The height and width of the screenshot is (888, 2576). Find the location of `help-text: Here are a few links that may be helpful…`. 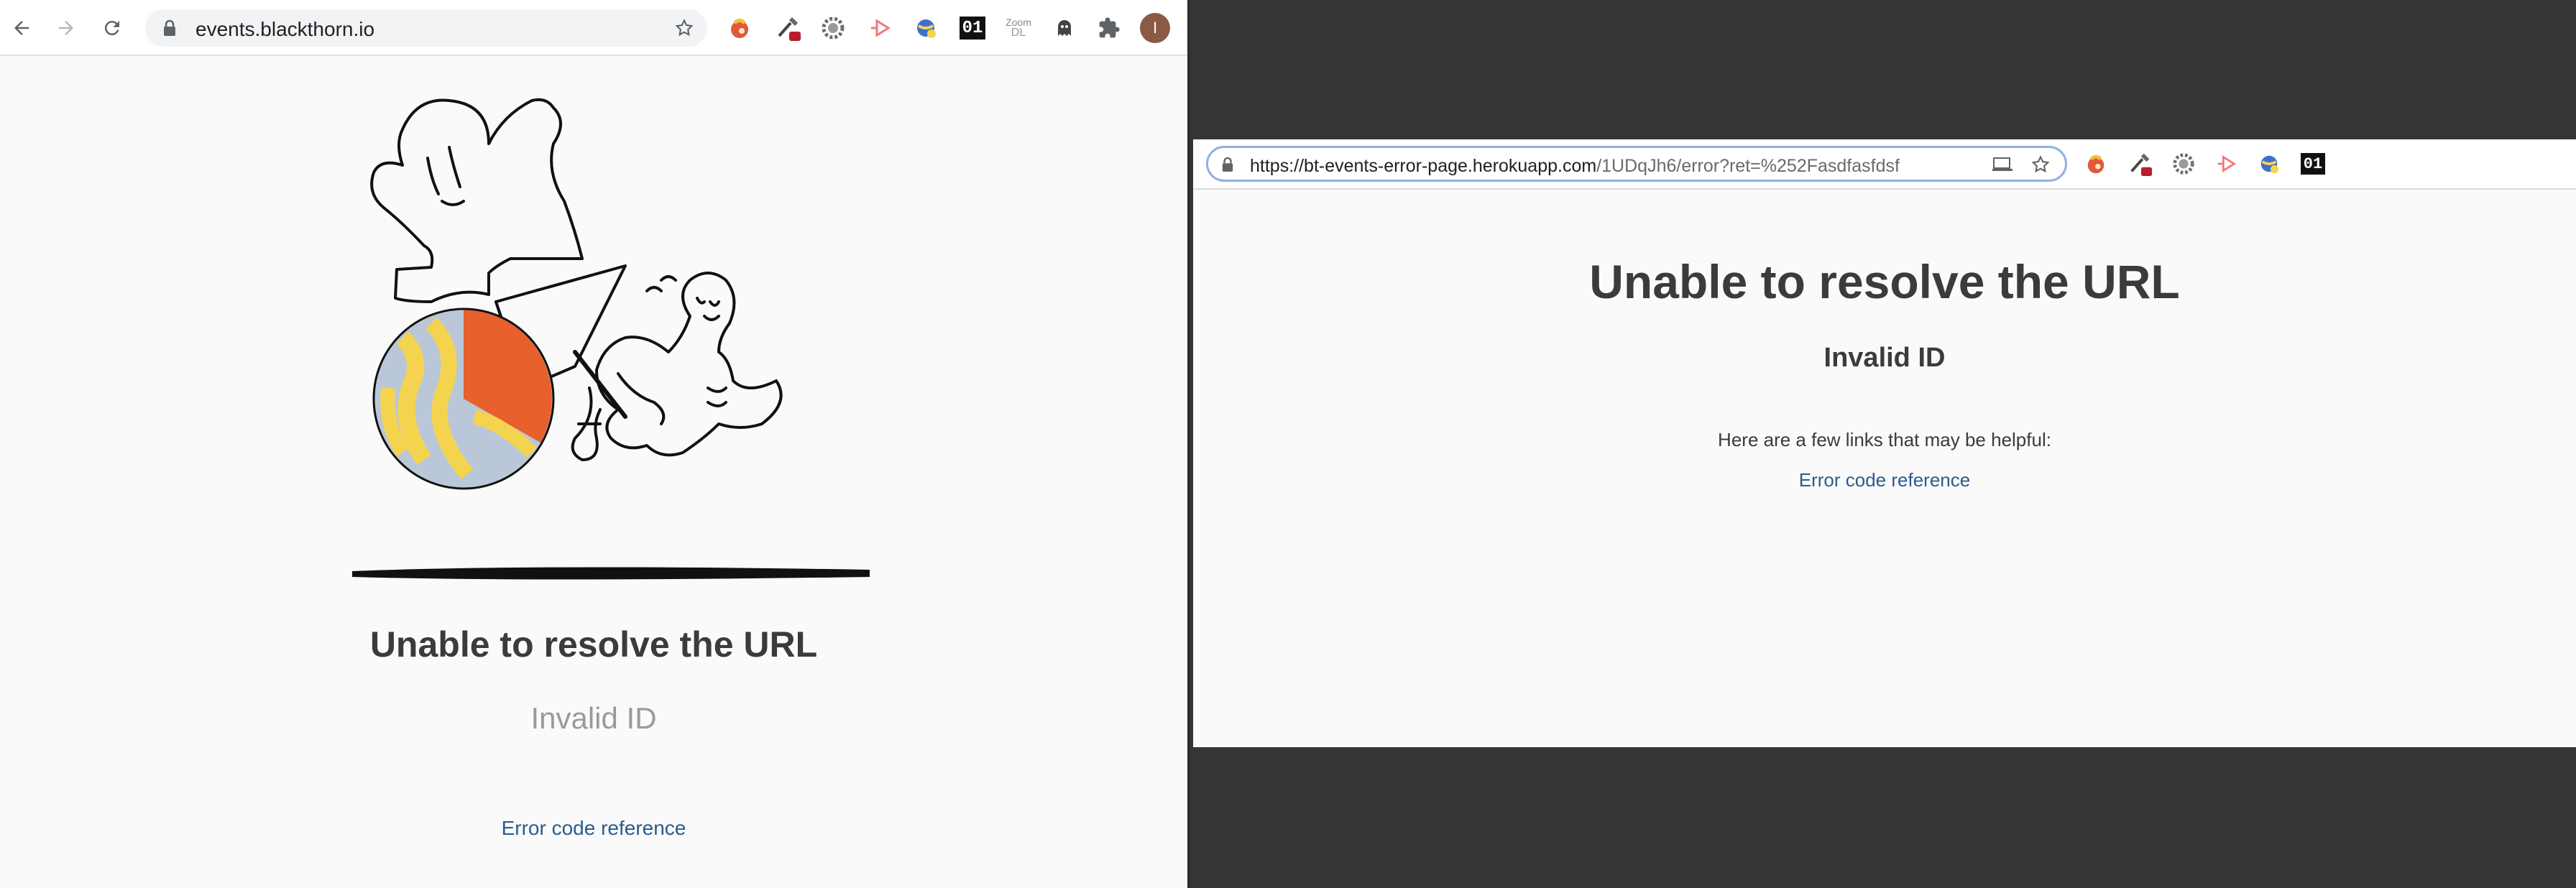

help-text: Here are a few links that may be helpful… is located at coordinates (1884, 439).